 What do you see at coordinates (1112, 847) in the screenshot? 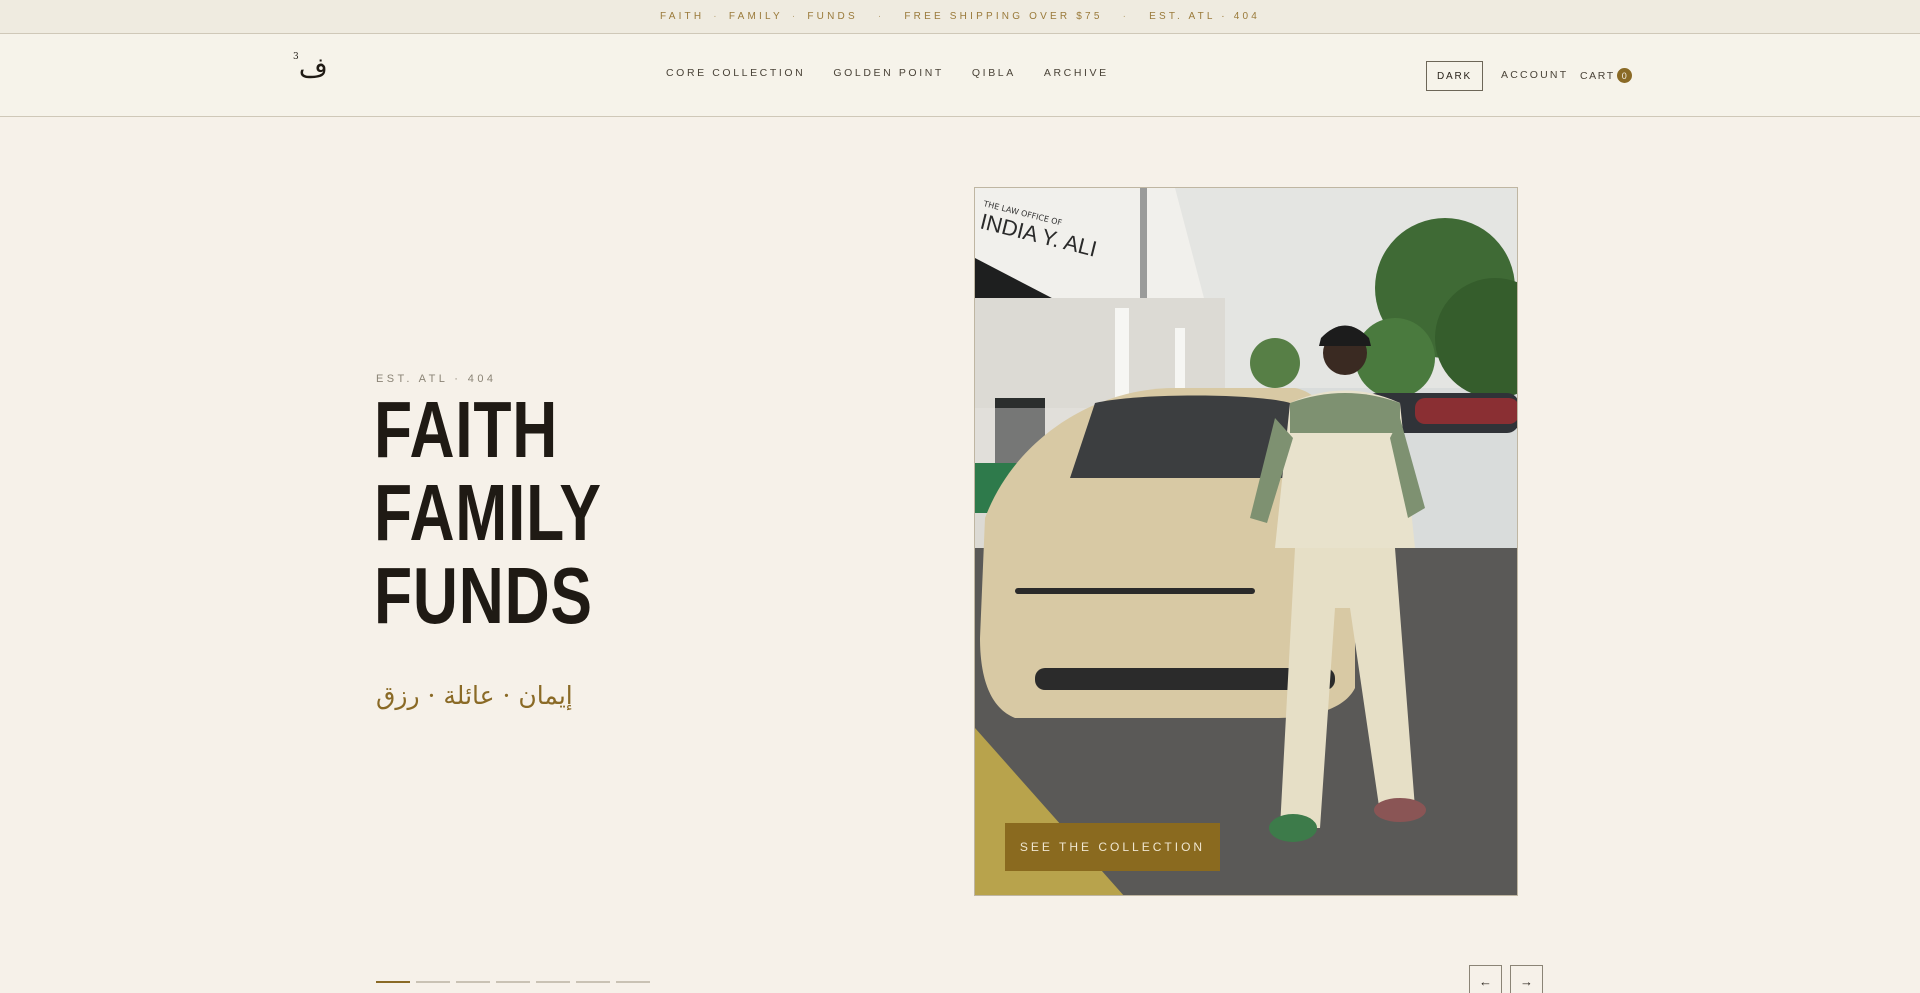
I see `see-collection-button: SEE THE COLLECTION` at bounding box center [1112, 847].